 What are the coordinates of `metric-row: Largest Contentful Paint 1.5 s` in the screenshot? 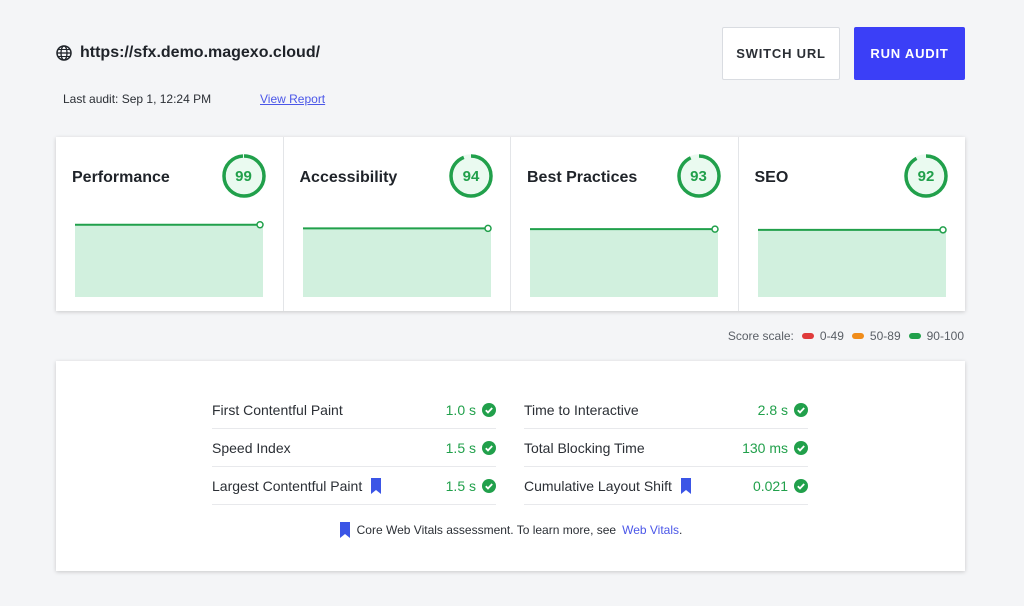 It's located at (354, 486).